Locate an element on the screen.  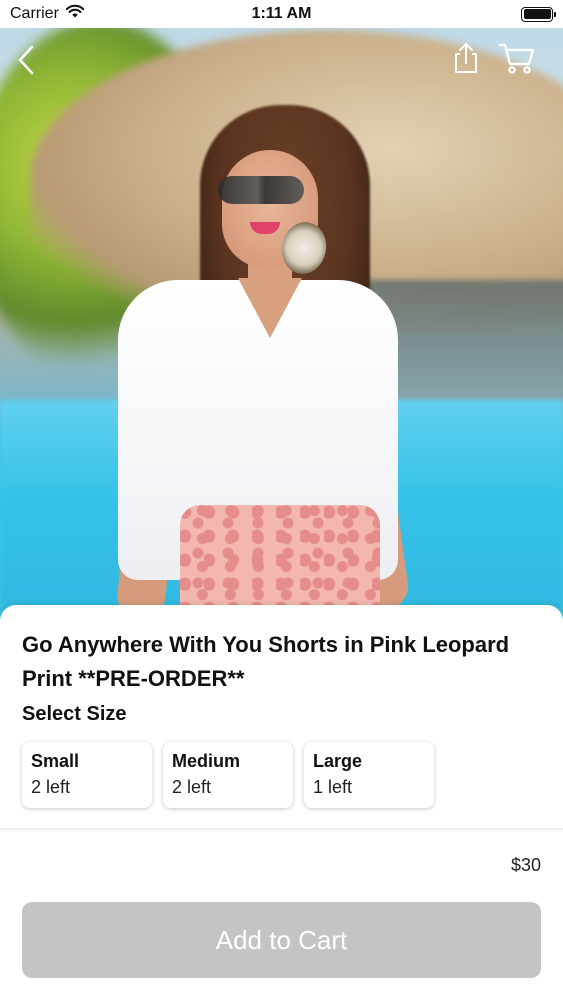
size-stock: 1 left is located at coordinates (333, 787).